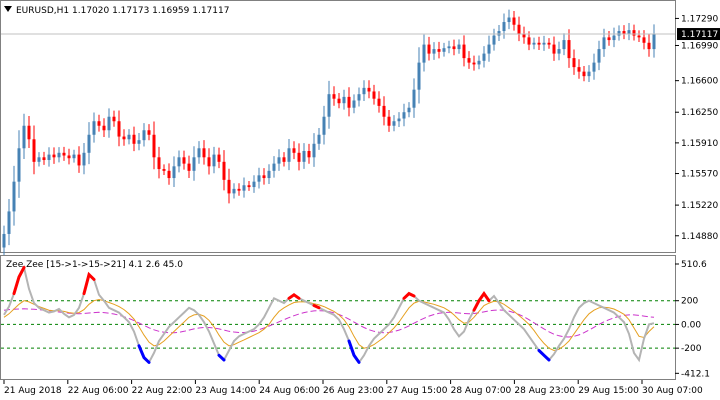 The width and height of the screenshot is (720, 400). Describe the element at coordinates (417, 391) in the screenshot. I see `time-tick-label: 27 Aug 15:00` at that location.